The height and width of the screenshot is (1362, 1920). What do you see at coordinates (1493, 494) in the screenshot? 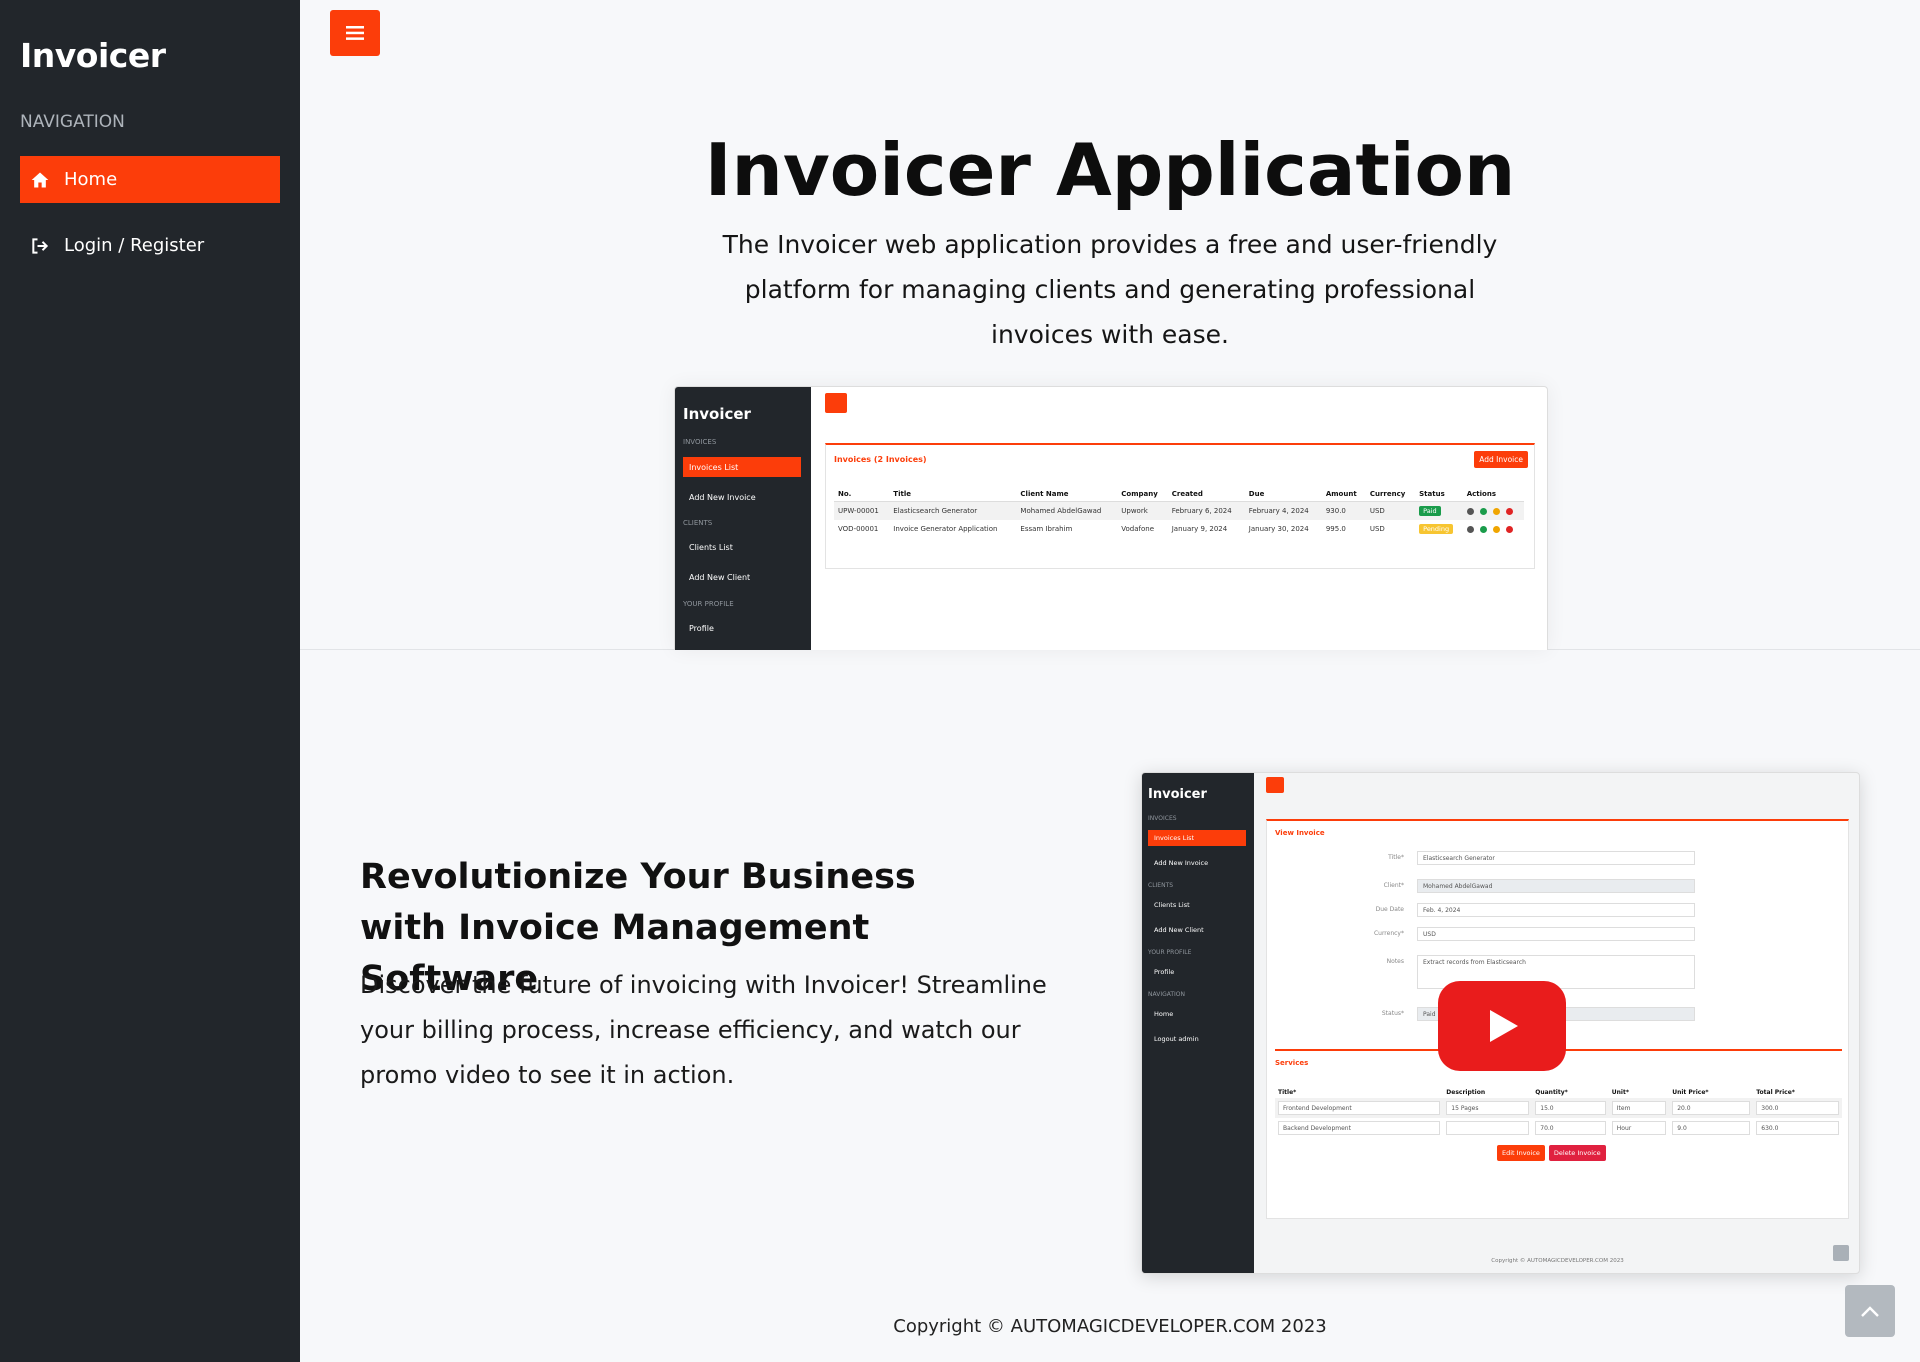
I see `column-header: Actions` at bounding box center [1493, 494].